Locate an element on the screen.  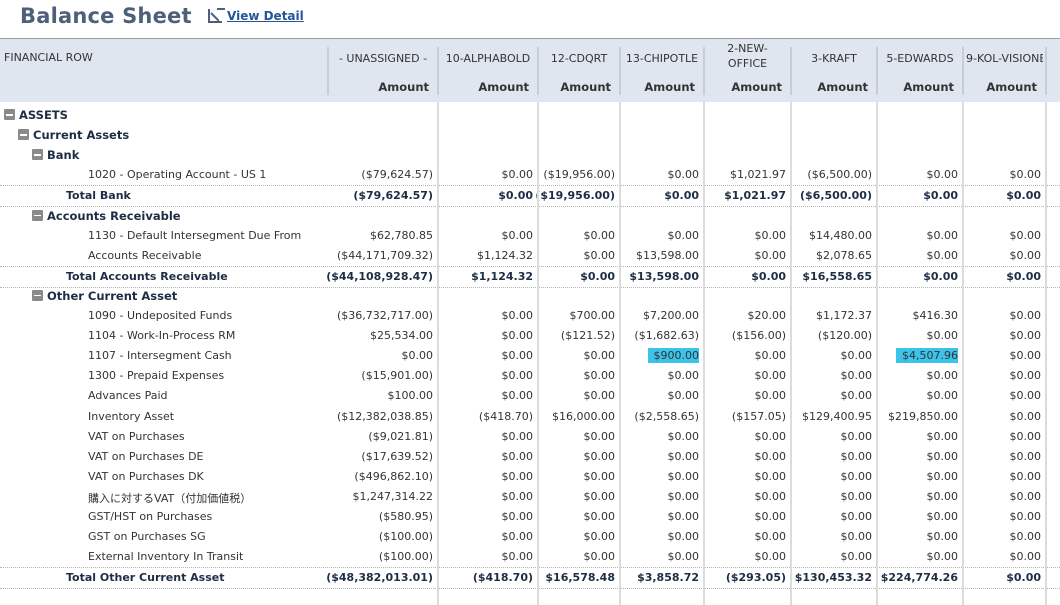
amount-cell: ($79,624.57) is located at coordinates (397, 174).